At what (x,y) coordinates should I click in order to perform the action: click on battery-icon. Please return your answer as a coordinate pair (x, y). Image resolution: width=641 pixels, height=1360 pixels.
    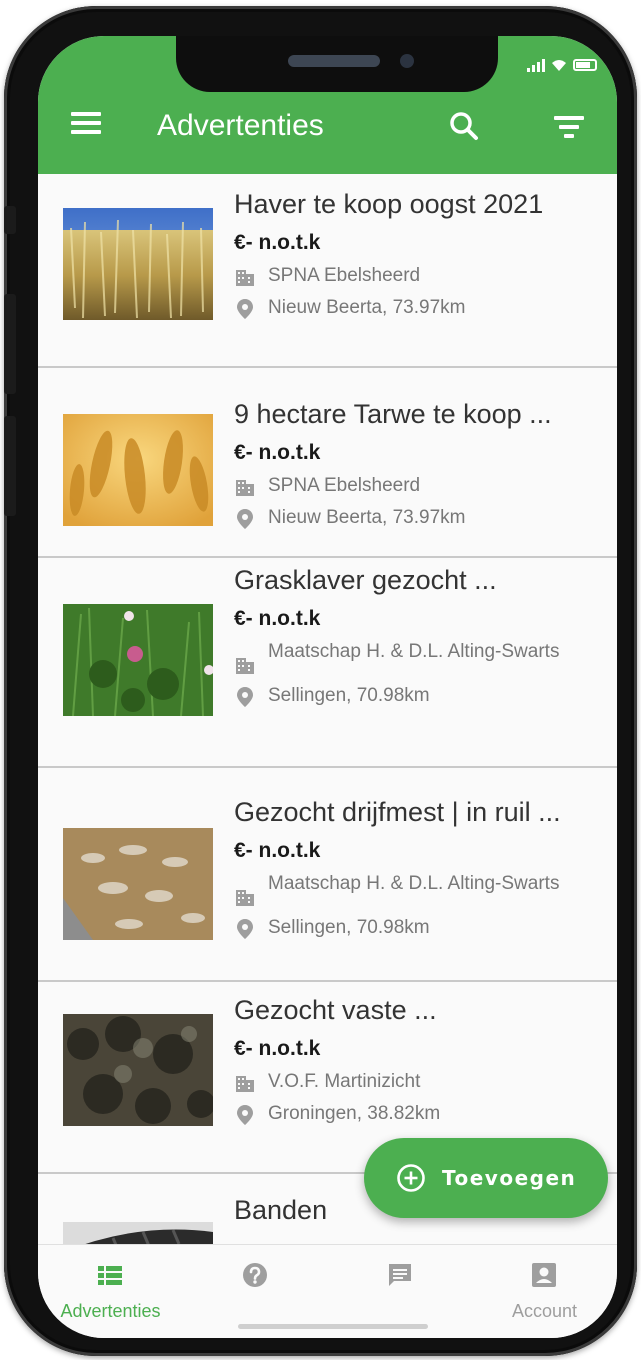
    Looking at the image, I should click on (585, 65).